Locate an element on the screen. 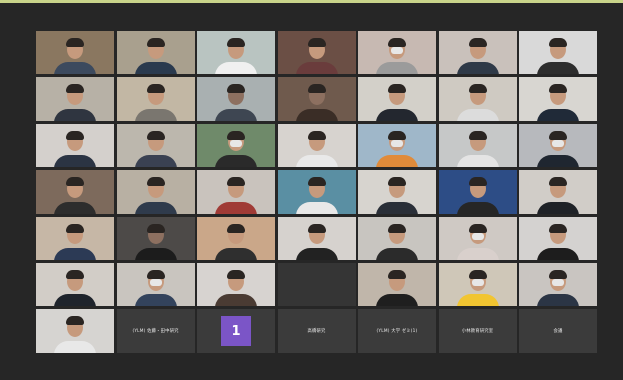  participant-name: 高橋研究 is located at coordinates (316, 332).